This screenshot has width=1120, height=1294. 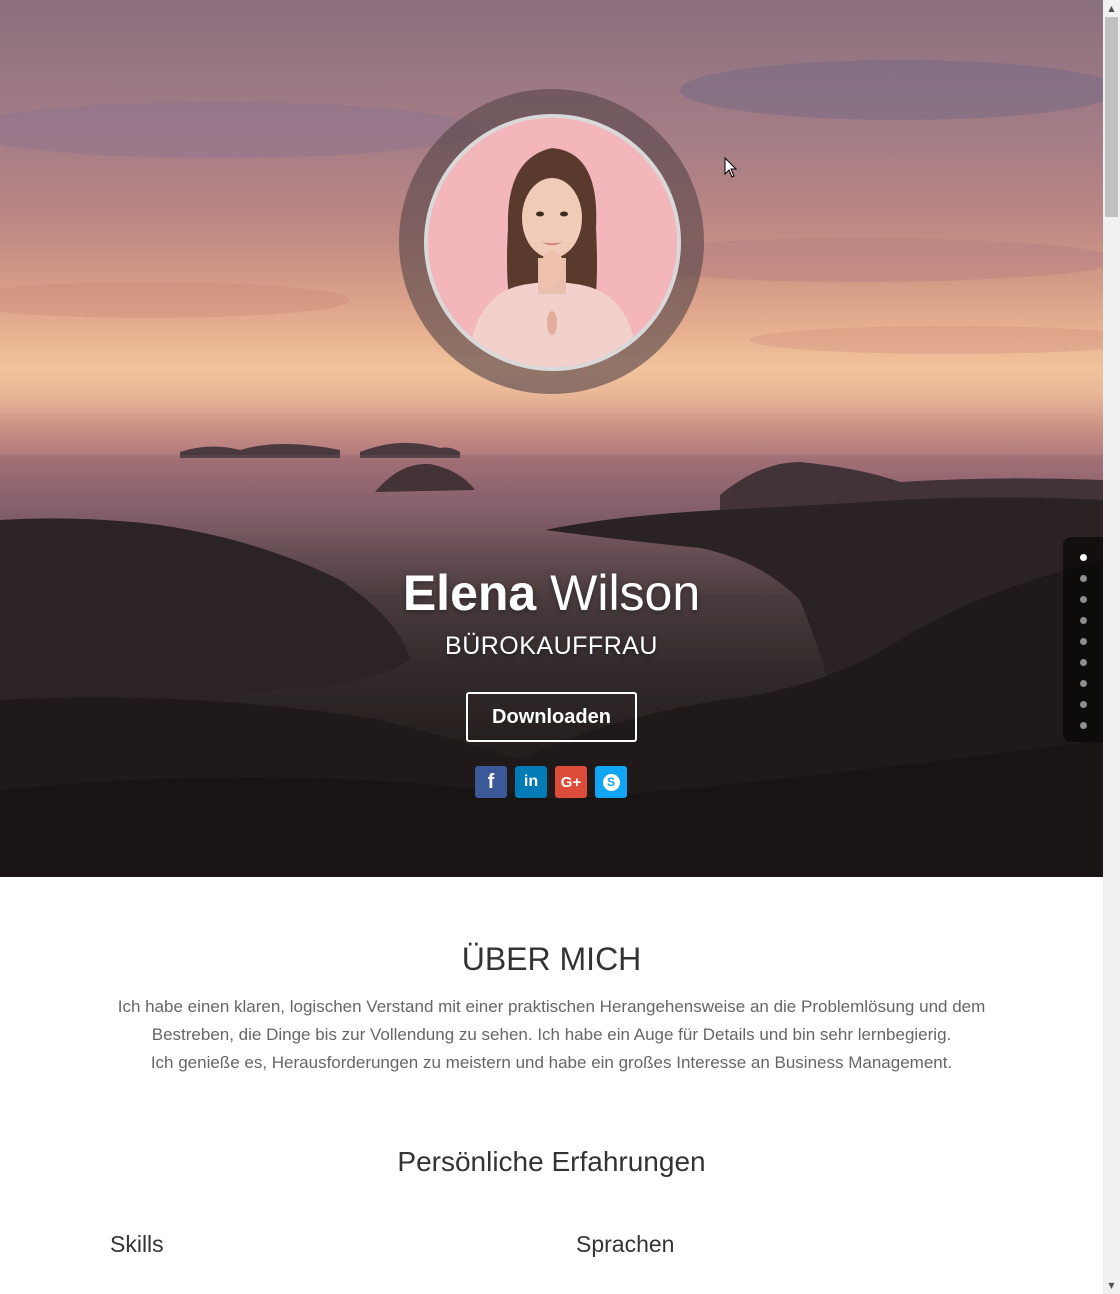 What do you see at coordinates (551, 717) in the screenshot?
I see `download-button: Downloaden` at bounding box center [551, 717].